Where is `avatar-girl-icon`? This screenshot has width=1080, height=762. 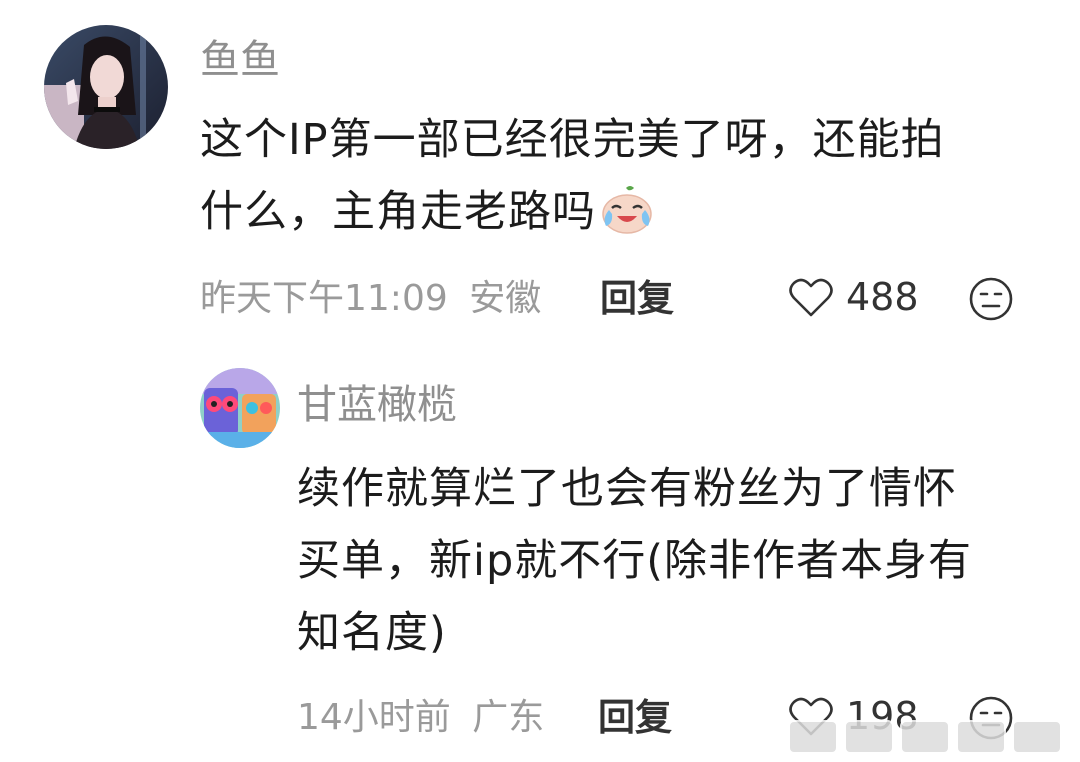 avatar-girl-icon is located at coordinates (106, 87).